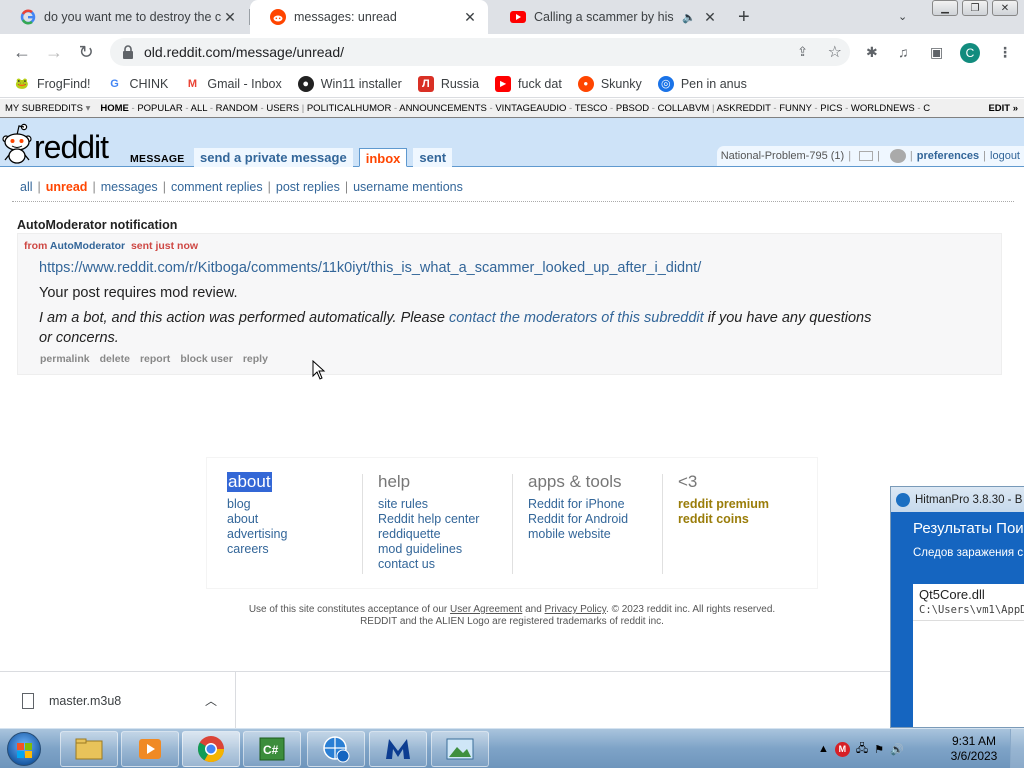 The width and height of the screenshot is (1024, 768). Describe the element at coordinates (753, 519) in the screenshot. I see `footer-link-coins: reddit coins` at that location.